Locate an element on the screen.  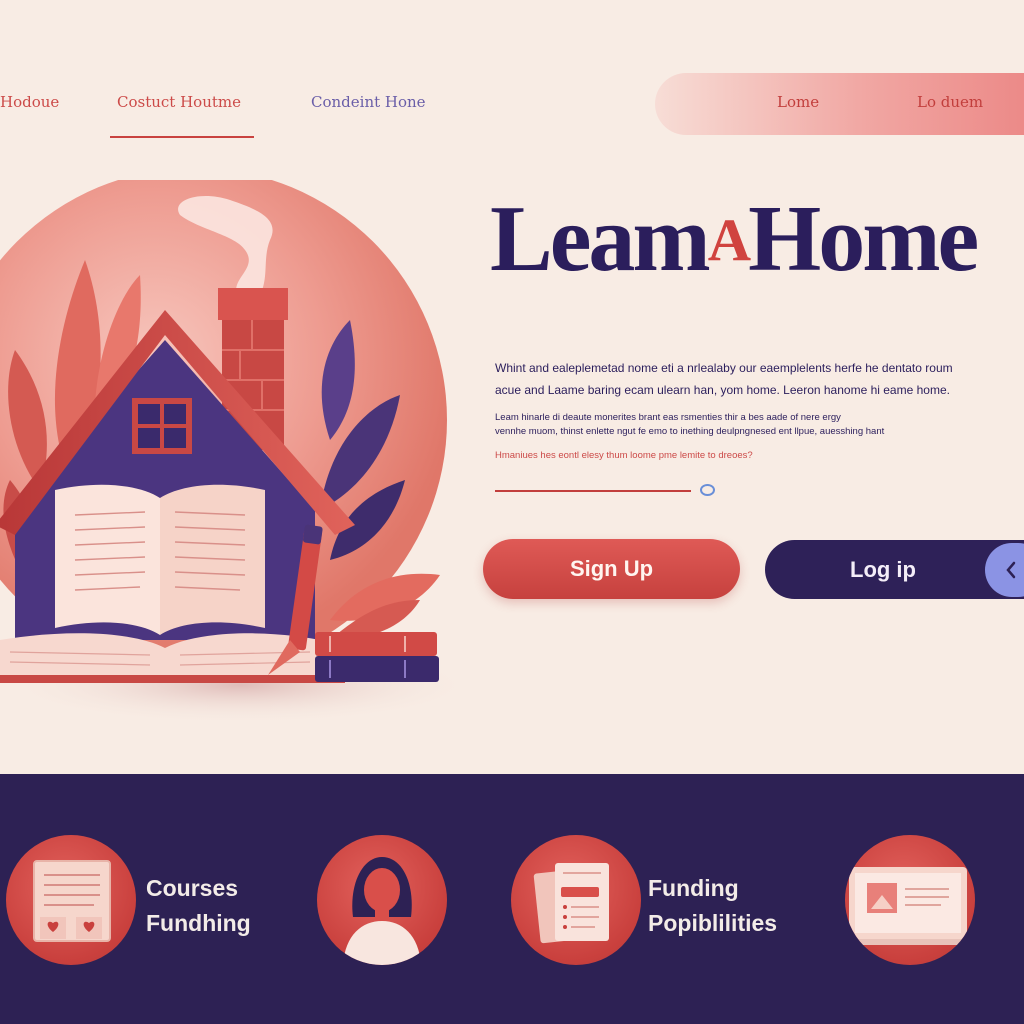
documents-icon is located at coordinates (571, 903).